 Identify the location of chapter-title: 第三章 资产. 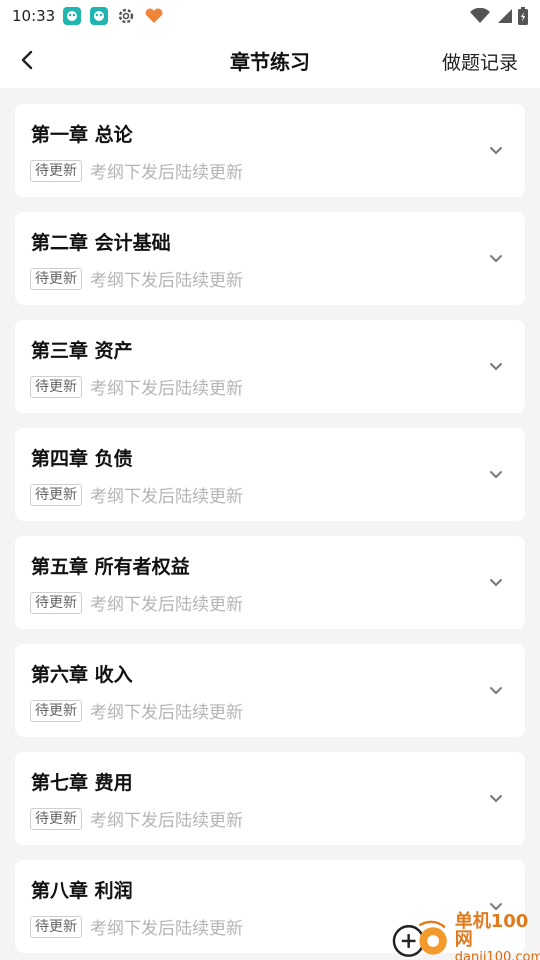
(82, 351).